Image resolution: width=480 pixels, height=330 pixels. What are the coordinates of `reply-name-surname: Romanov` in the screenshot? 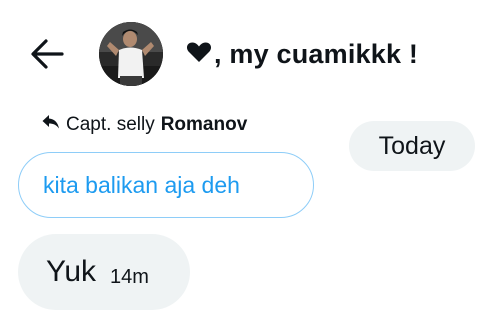 It's located at (204, 124).